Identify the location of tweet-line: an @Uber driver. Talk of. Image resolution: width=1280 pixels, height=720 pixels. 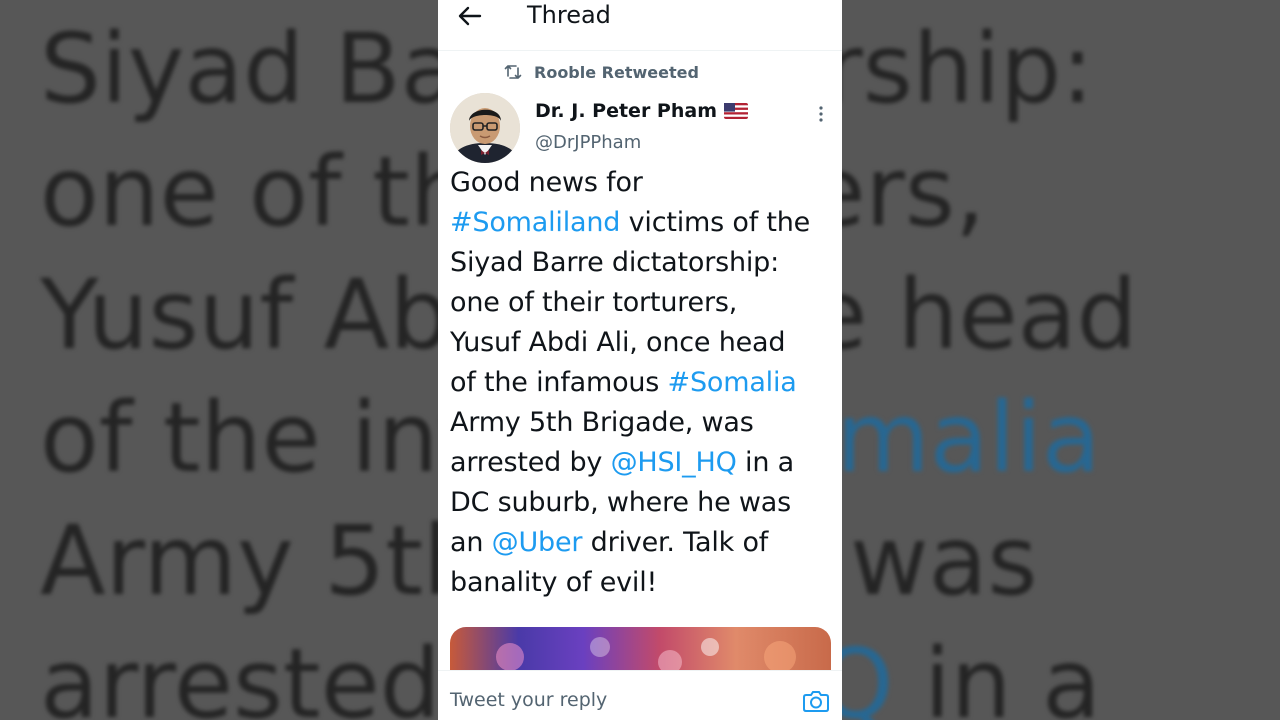
(642, 543).